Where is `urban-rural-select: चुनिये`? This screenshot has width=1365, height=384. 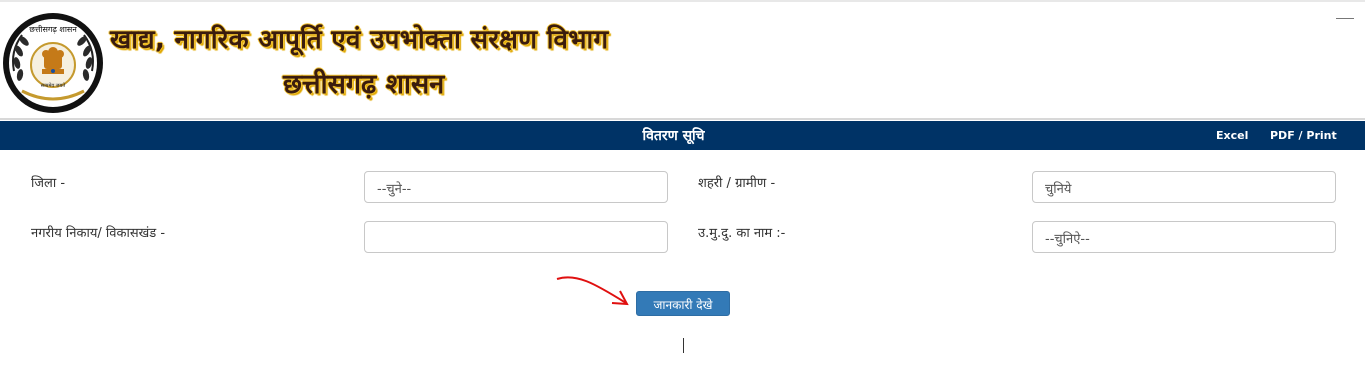
urban-rural-select: चुनिये is located at coordinates (1184, 187).